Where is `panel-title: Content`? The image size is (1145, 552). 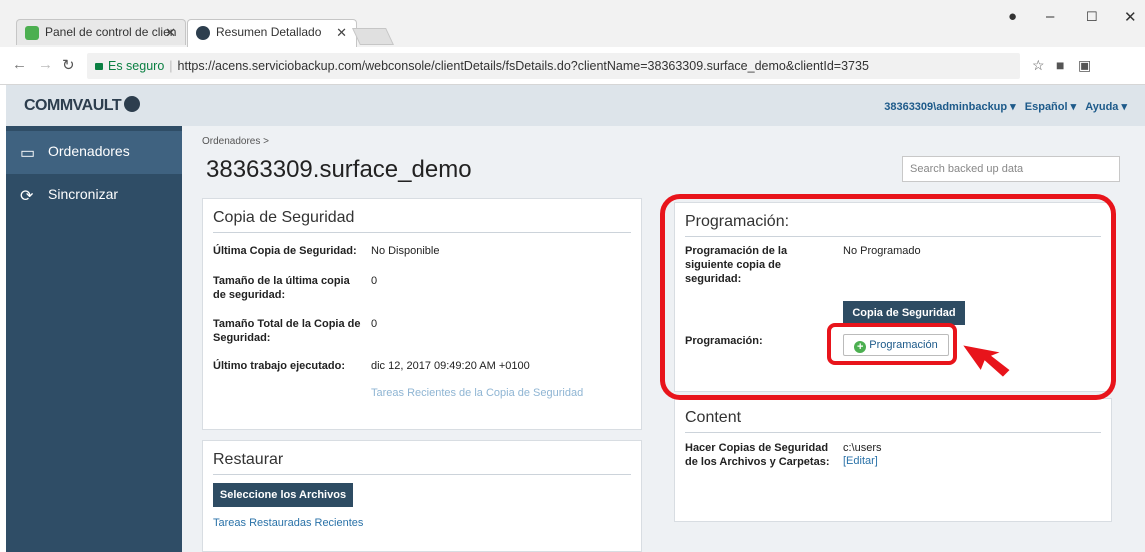
panel-title: Content is located at coordinates (713, 417).